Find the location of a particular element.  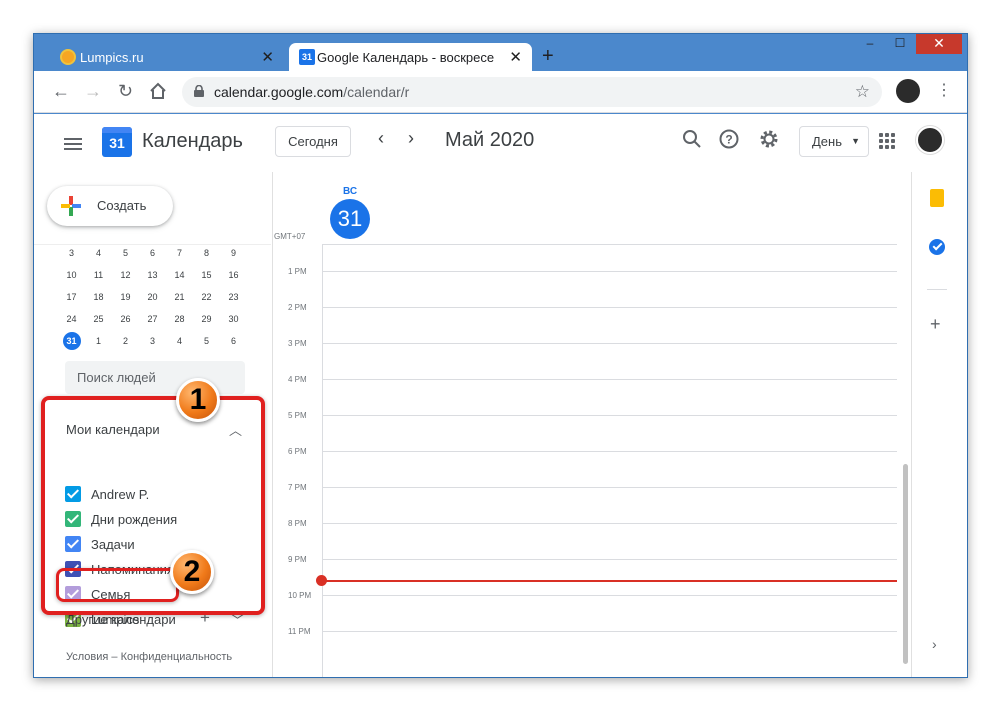

close-window-button: ✕ is located at coordinates (939, 44).